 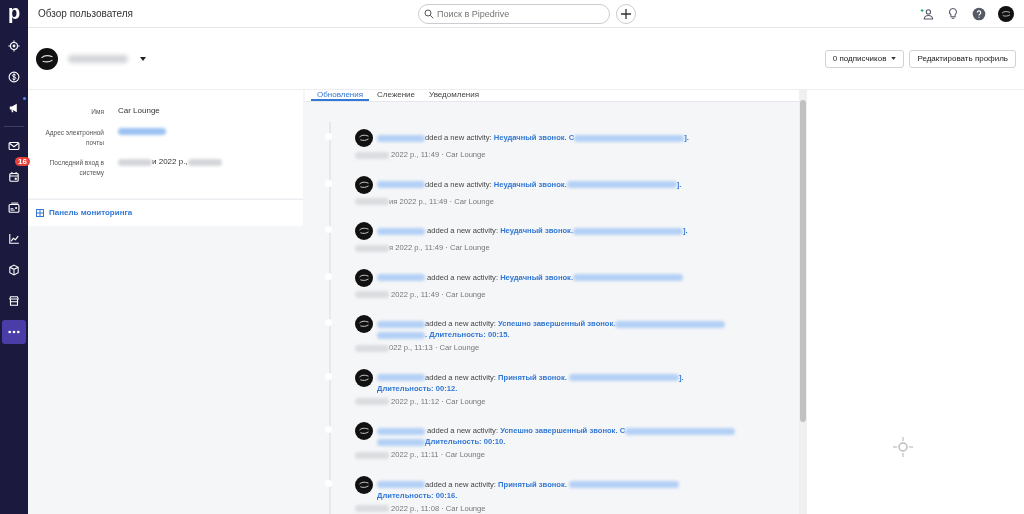 What do you see at coordinates (864, 58) in the screenshot?
I see `followers-button: 0 подписчиков` at bounding box center [864, 58].